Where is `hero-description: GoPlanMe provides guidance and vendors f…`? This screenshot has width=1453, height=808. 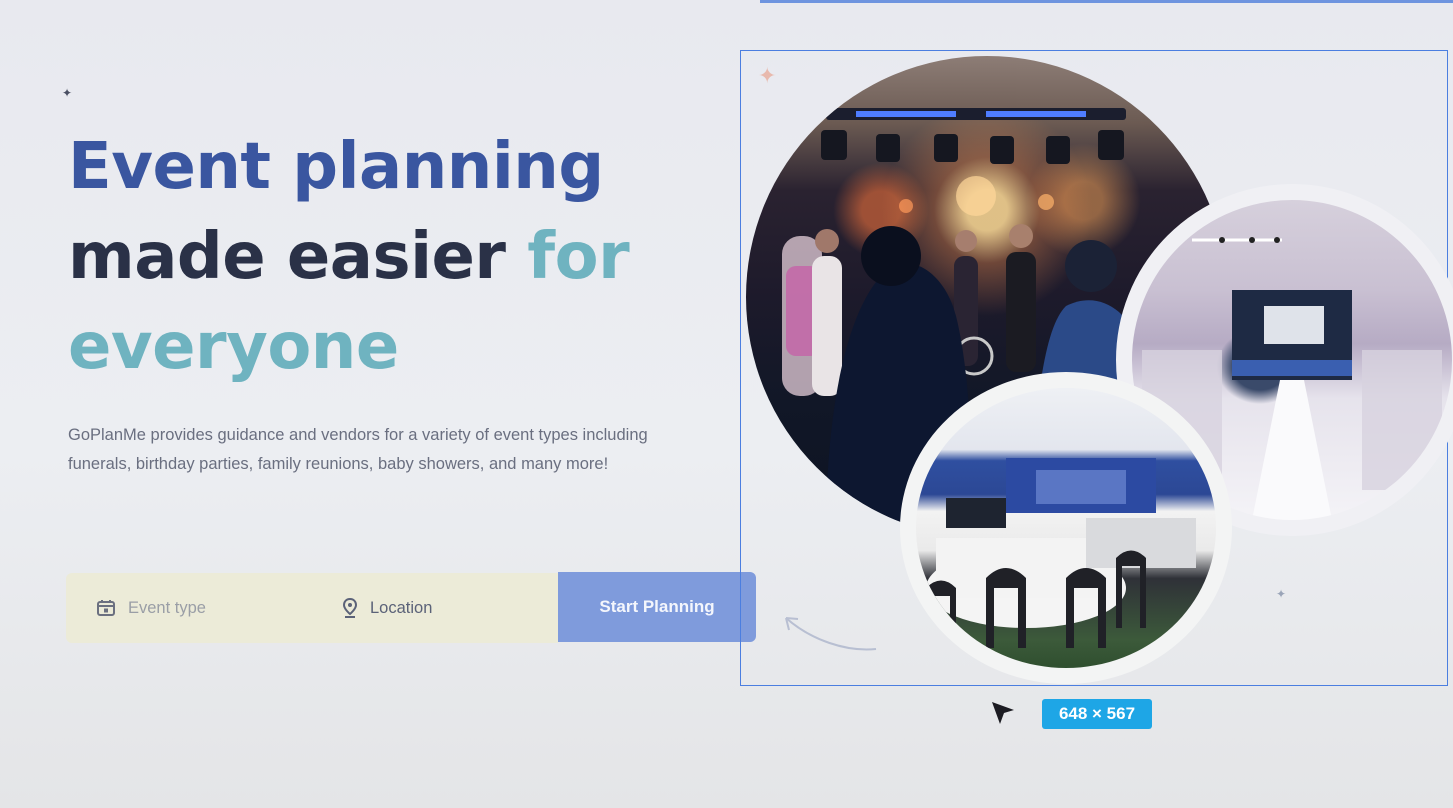 hero-description: GoPlanMe provides guidance and vendors f… is located at coordinates (358, 449).